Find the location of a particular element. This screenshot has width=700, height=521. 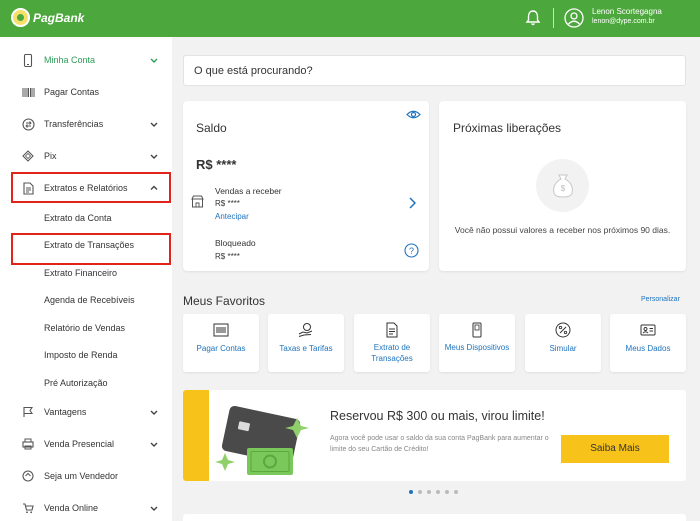

device-icon is located at coordinates (477, 330).